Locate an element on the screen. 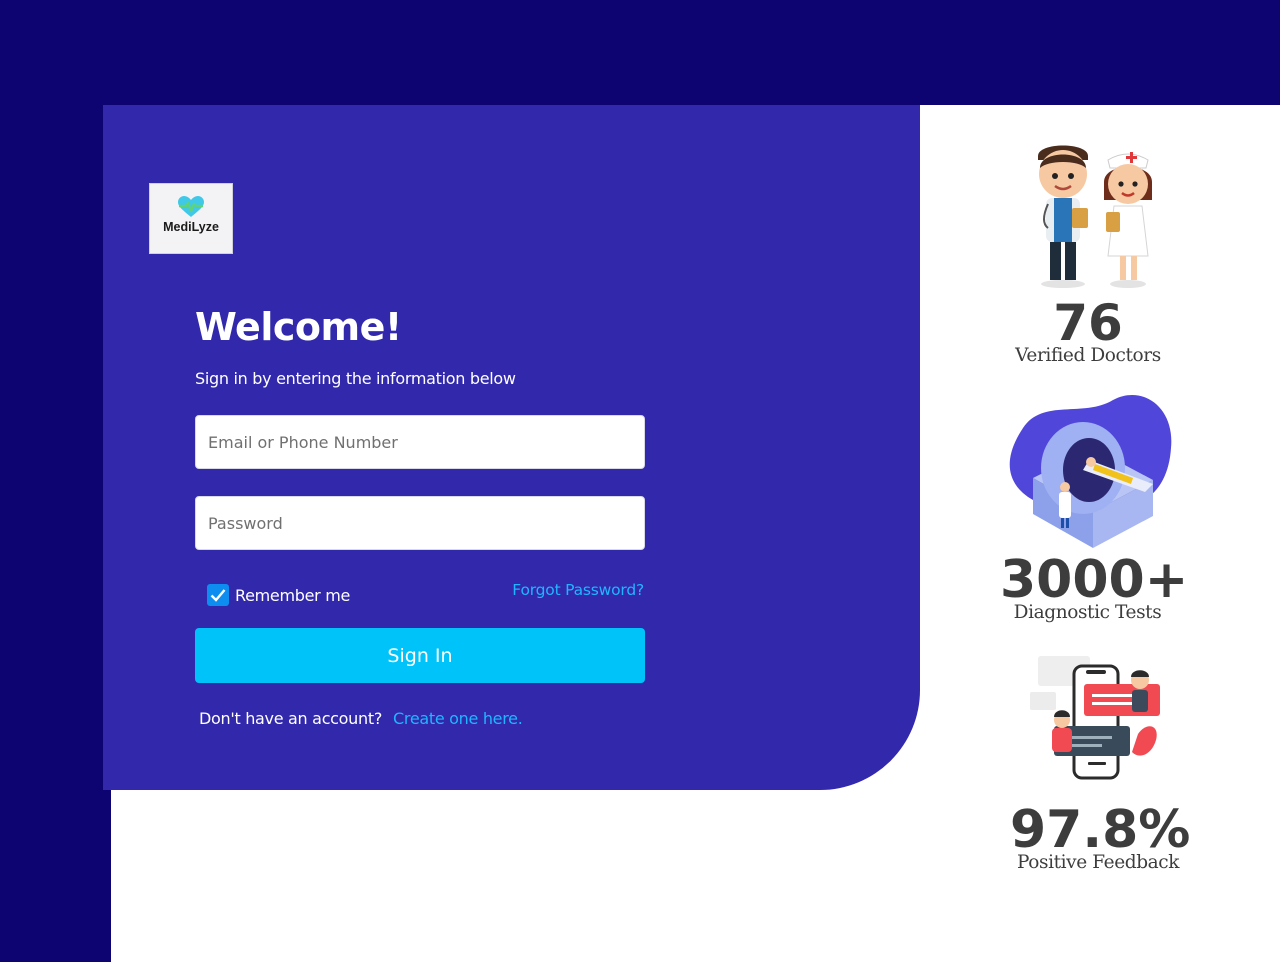 The image size is (1280, 962). forgot-password-link: Forgot Password? is located at coordinates (578, 590).